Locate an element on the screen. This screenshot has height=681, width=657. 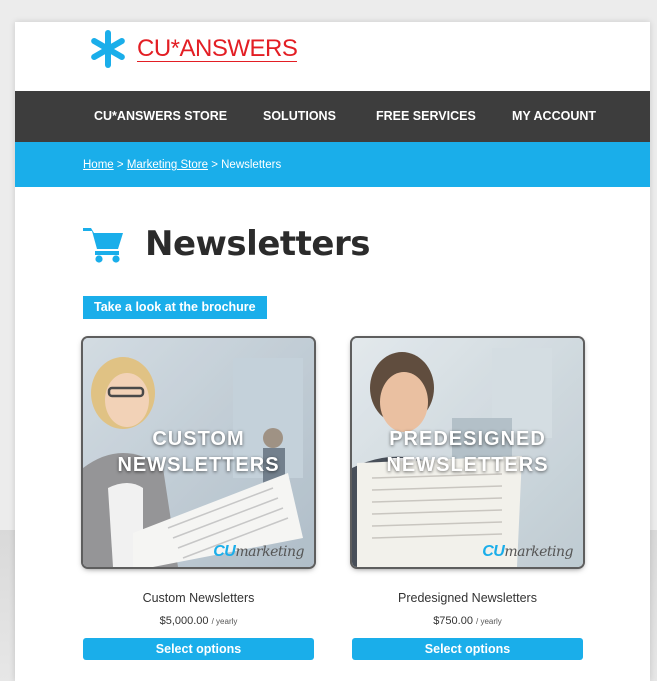
product-price: $750.00 / yearly is located at coordinates (467, 621).